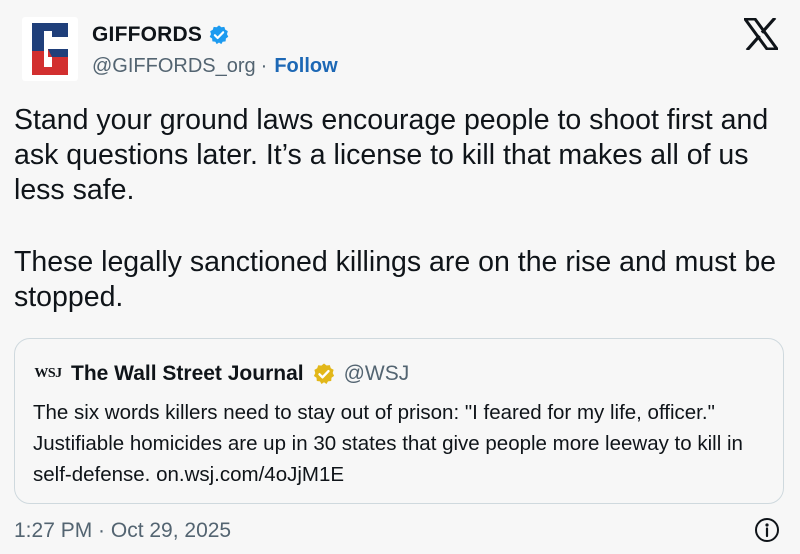 Image resolution: width=800 pixels, height=554 pixels. Describe the element at coordinates (48, 374) in the screenshot. I see `wsj-avatar: WSJ` at that location.